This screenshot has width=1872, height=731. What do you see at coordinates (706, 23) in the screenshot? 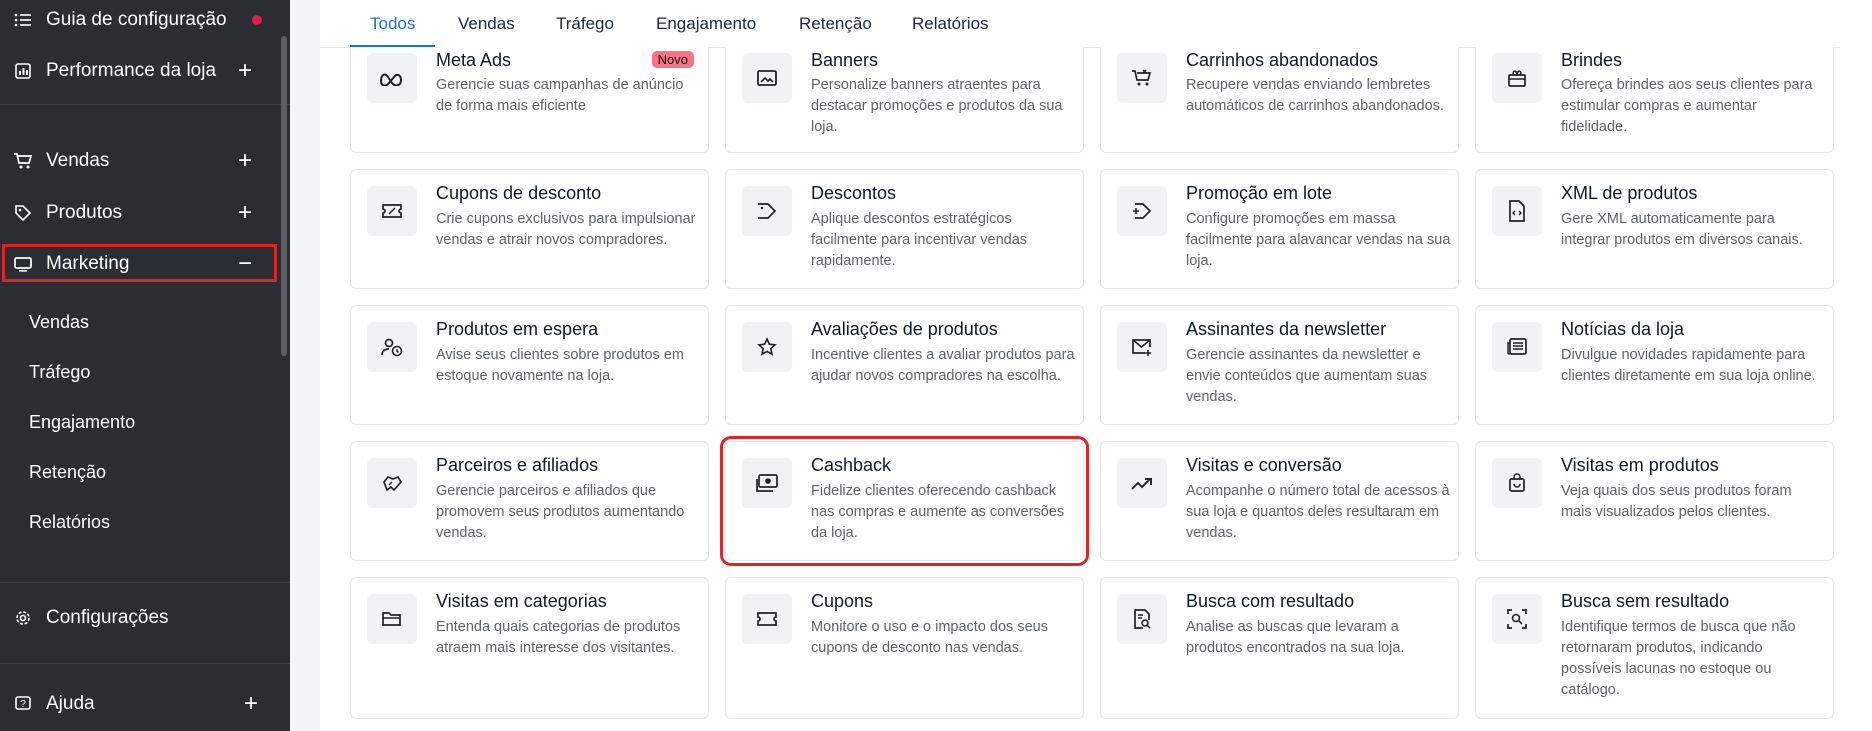
I see `tab-engajamento: Engajamento` at bounding box center [706, 23].